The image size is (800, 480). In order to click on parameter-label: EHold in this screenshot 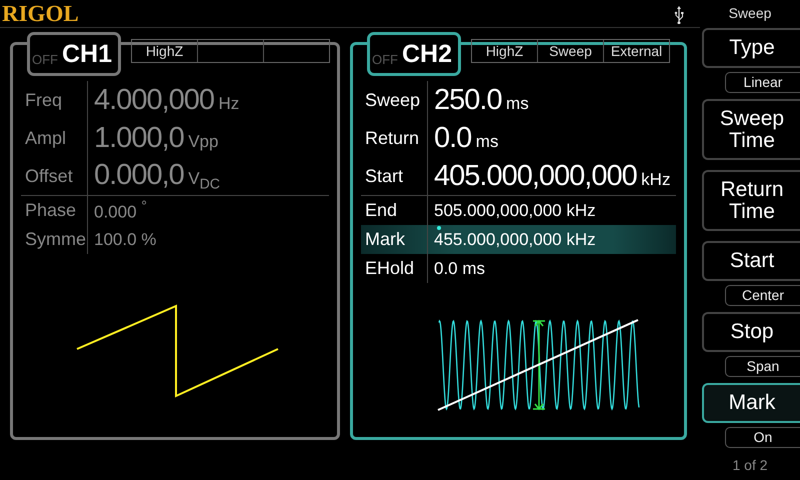, I will do `click(394, 268)`.